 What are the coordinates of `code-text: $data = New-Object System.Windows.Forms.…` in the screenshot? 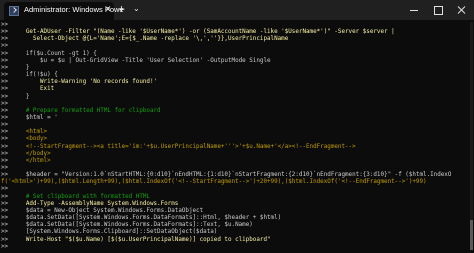 It's located at (107, 210).